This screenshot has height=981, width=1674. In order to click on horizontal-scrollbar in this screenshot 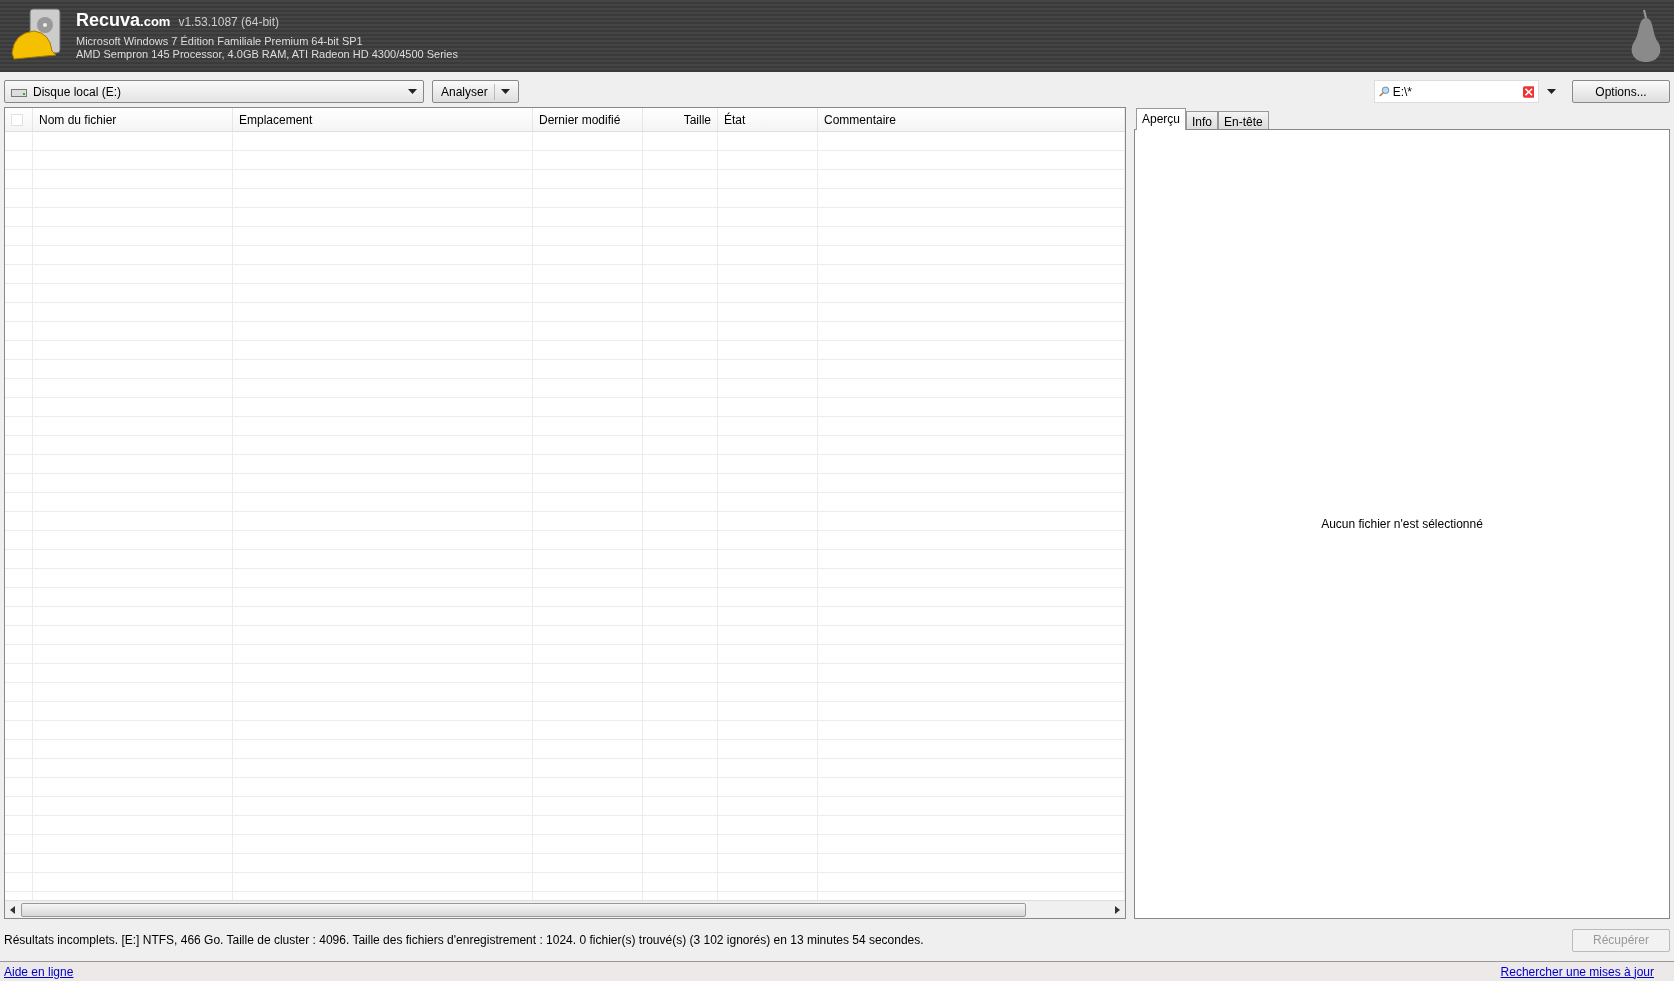, I will do `click(565, 909)`.